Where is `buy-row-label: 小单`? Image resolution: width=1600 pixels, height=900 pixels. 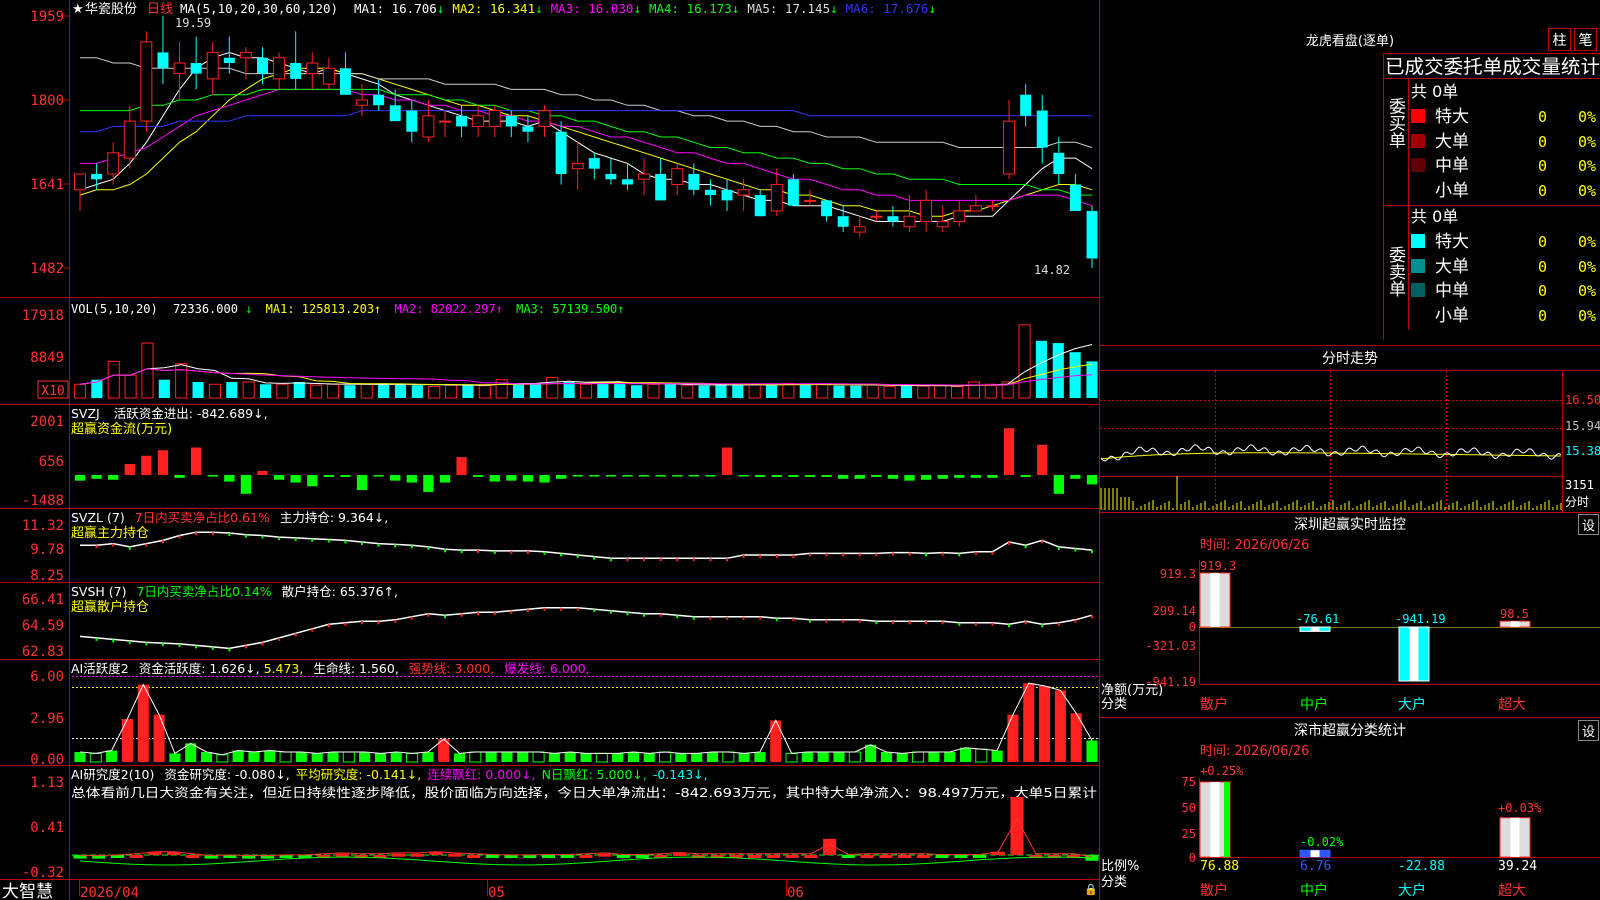
buy-row-label: 小单 is located at coordinates (1452, 191).